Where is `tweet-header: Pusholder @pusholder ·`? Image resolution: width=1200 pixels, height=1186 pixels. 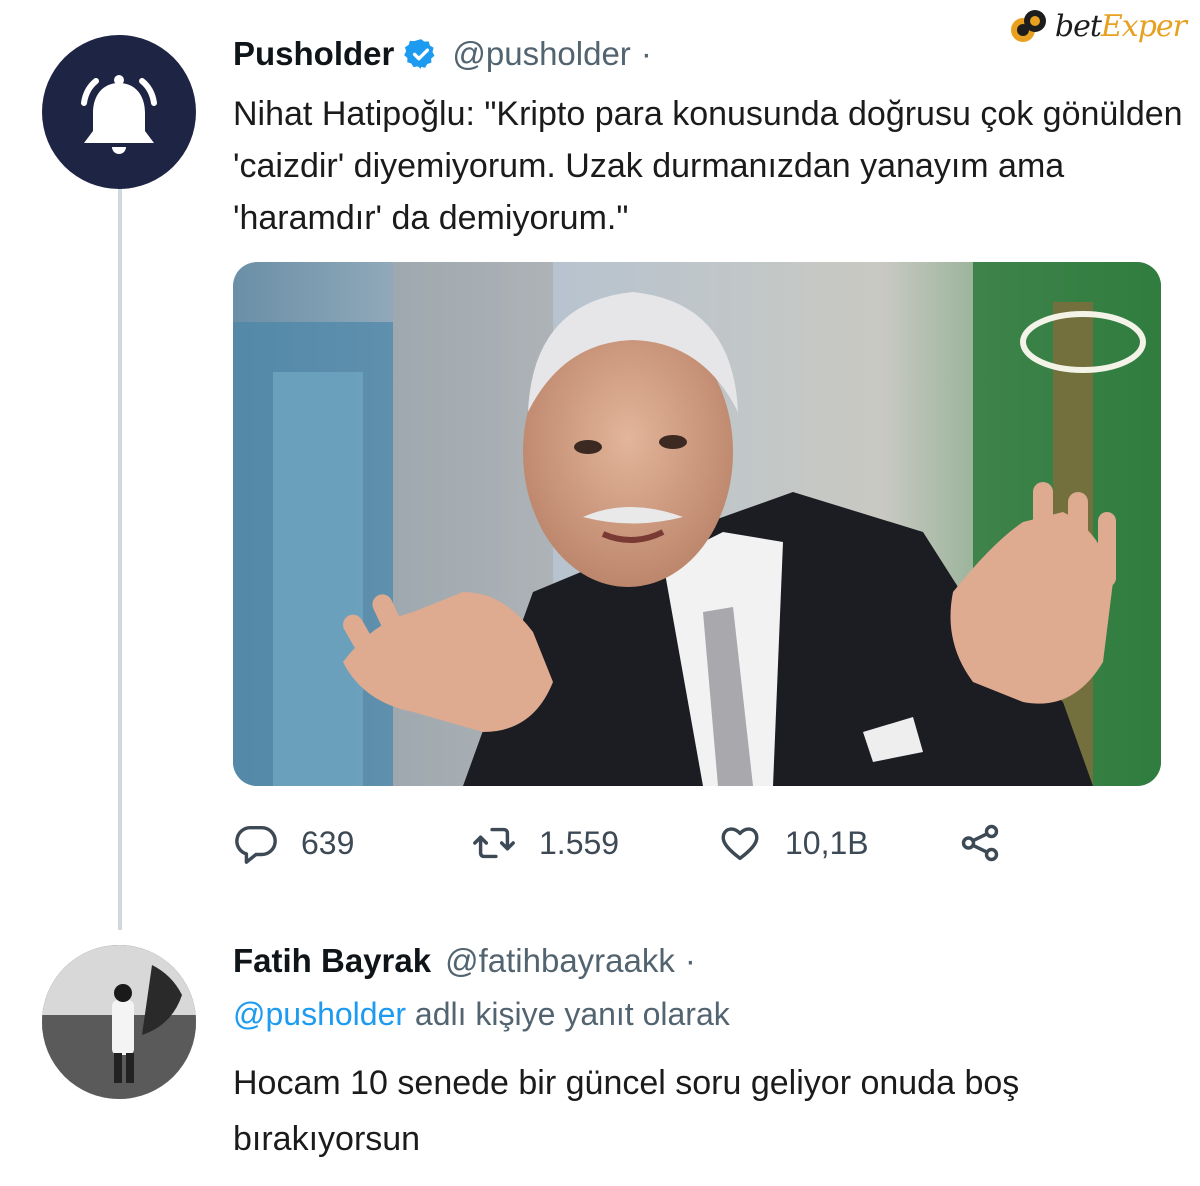
tweet-header: Pusholder @pusholder · is located at coordinates (442, 54).